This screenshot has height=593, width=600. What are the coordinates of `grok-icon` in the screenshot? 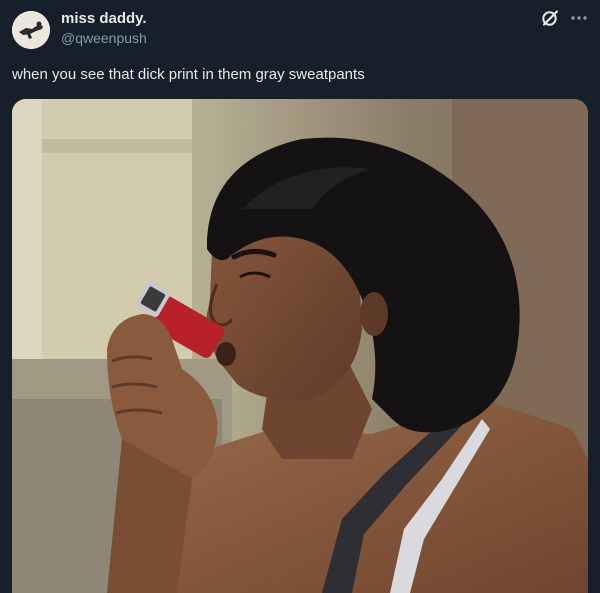 It's located at (550, 18).